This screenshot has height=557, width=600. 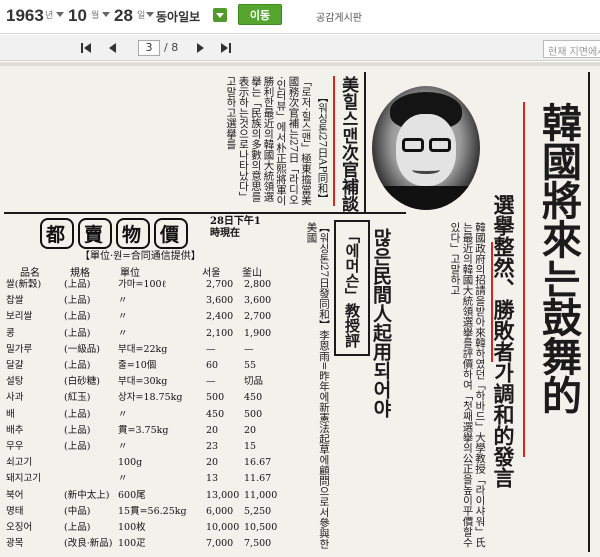 What do you see at coordinates (220, 544) in the screenshot?
I see `table-cell: 7,000` at bounding box center [220, 544].